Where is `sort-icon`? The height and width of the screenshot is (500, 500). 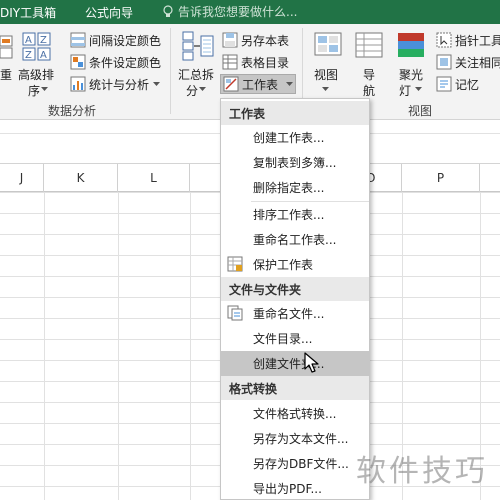
sort-icon is located at coordinates (6, 47).